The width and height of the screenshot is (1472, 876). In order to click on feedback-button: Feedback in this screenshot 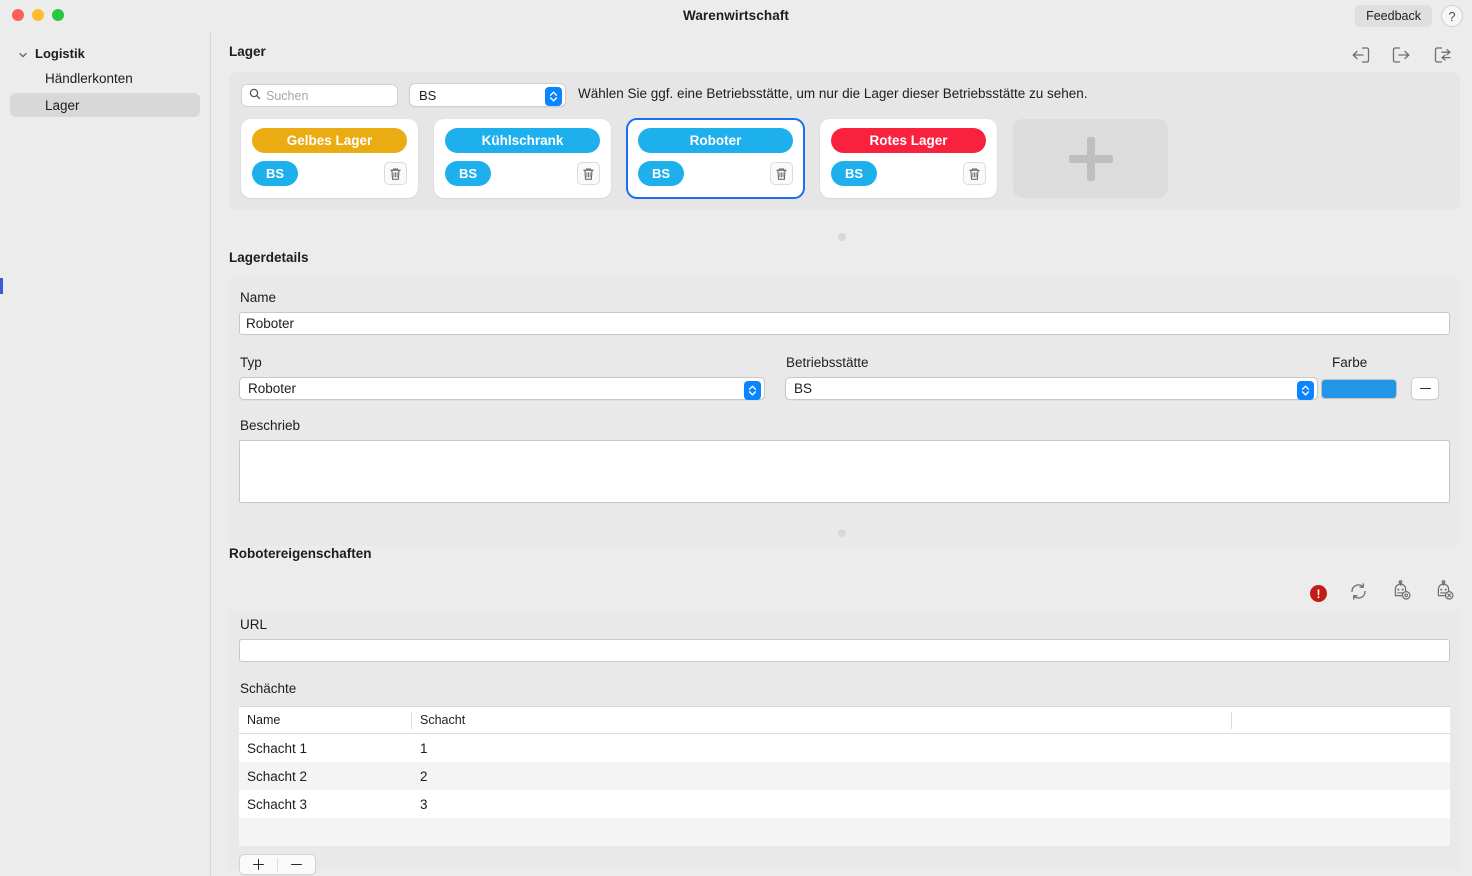, I will do `click(1393, 16)`.